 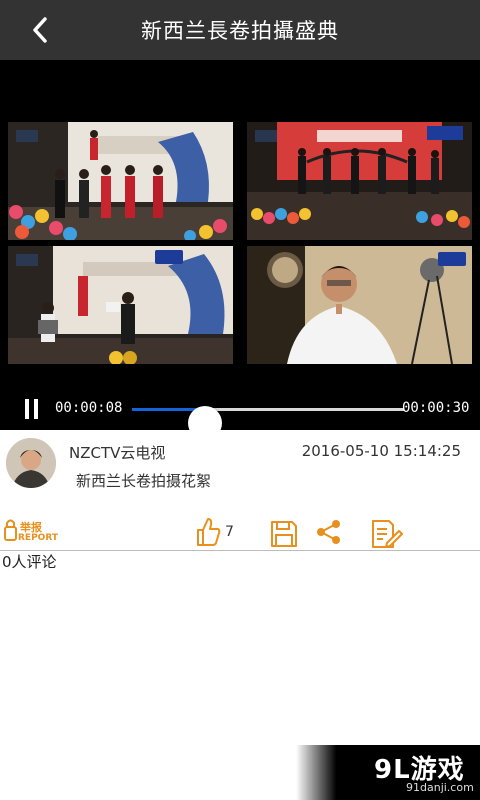 What do you see at coordinates (27, 409) in the screenshot?
I see `pause-icon` at bounding box center [27, 409].